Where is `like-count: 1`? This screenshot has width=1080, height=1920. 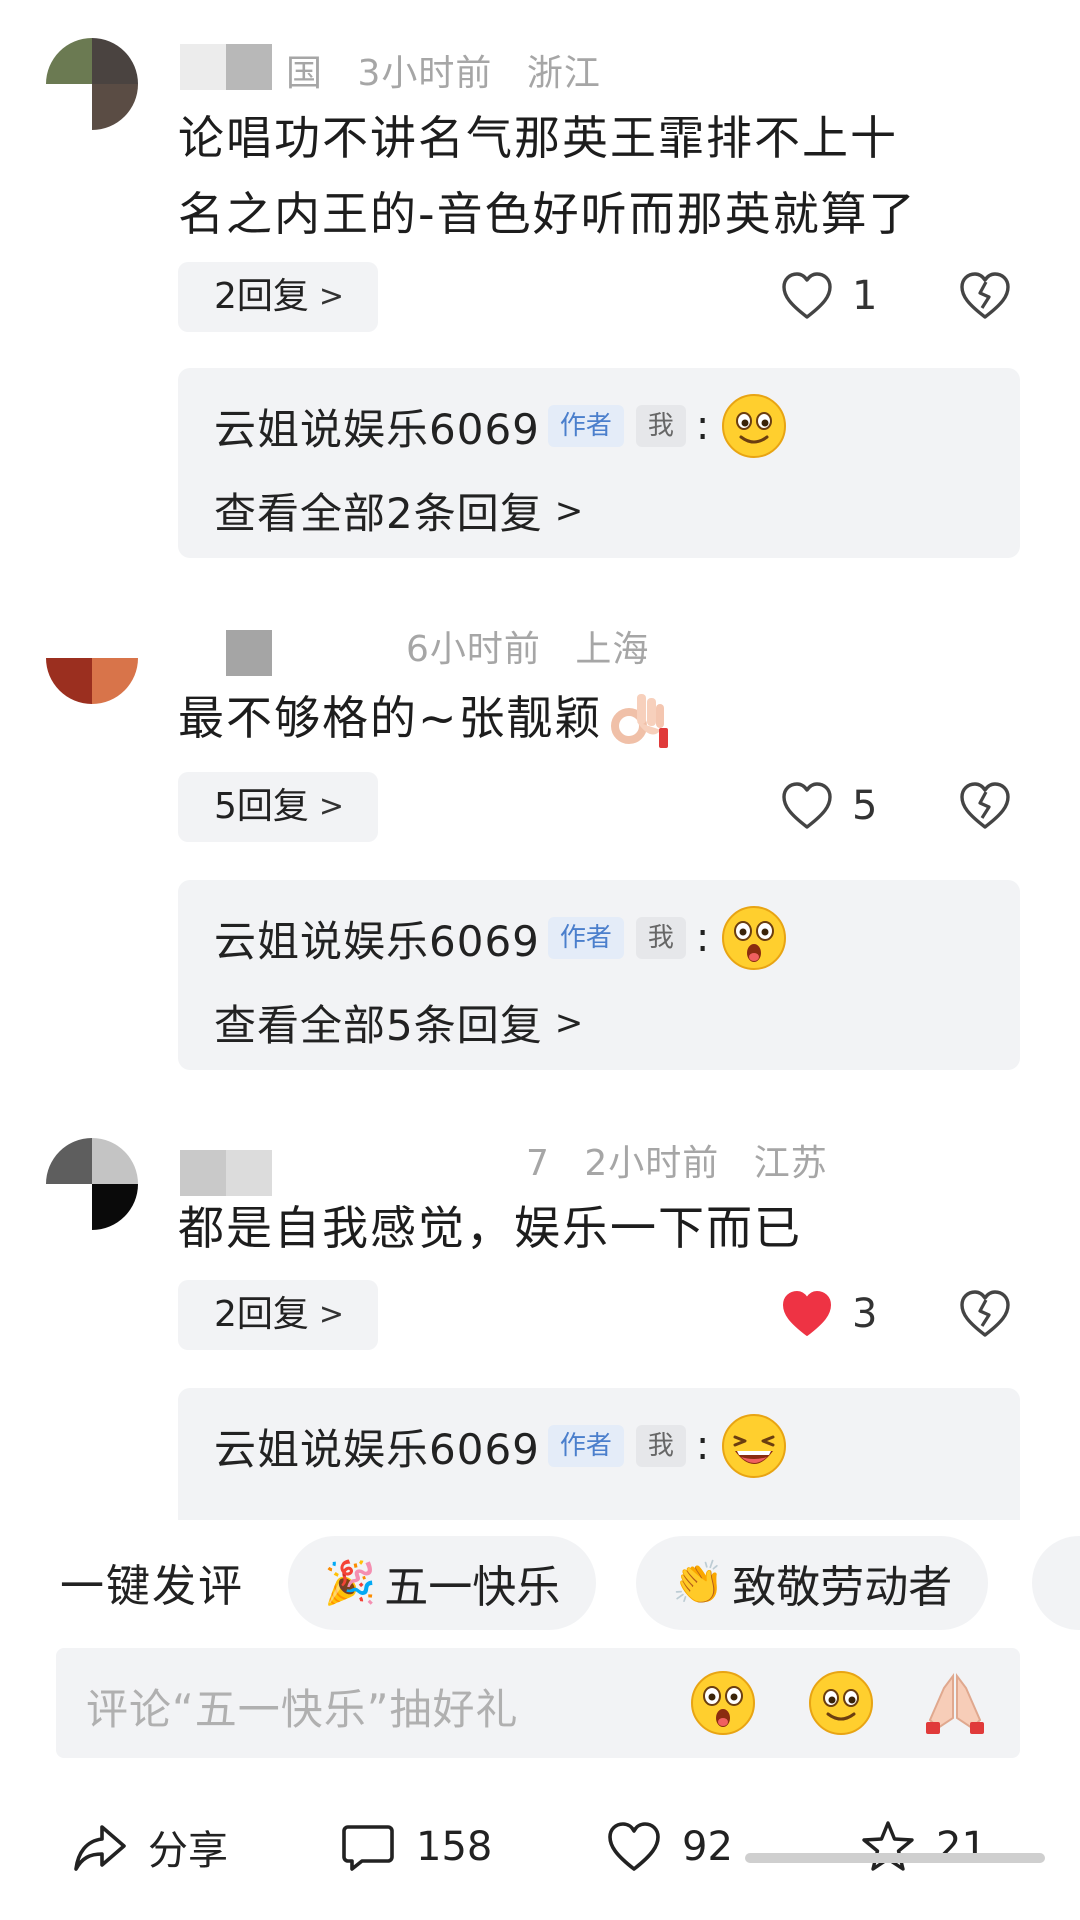
like-count: 1 is located at coordinates (865, 296).